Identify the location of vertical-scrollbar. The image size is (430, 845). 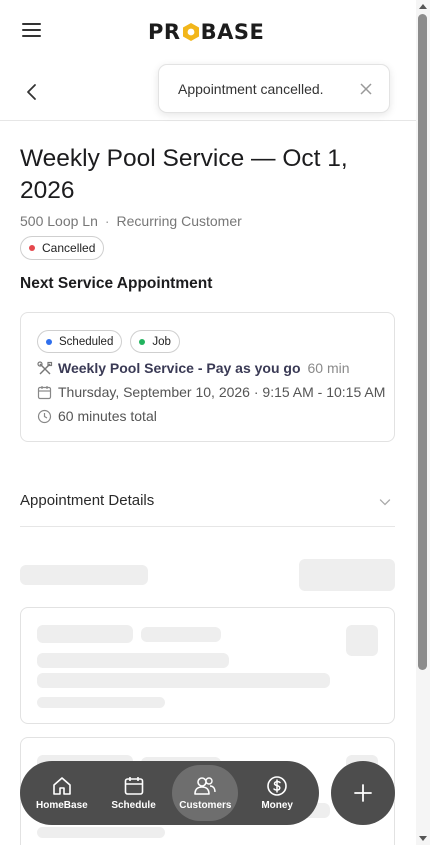
(423, 422).